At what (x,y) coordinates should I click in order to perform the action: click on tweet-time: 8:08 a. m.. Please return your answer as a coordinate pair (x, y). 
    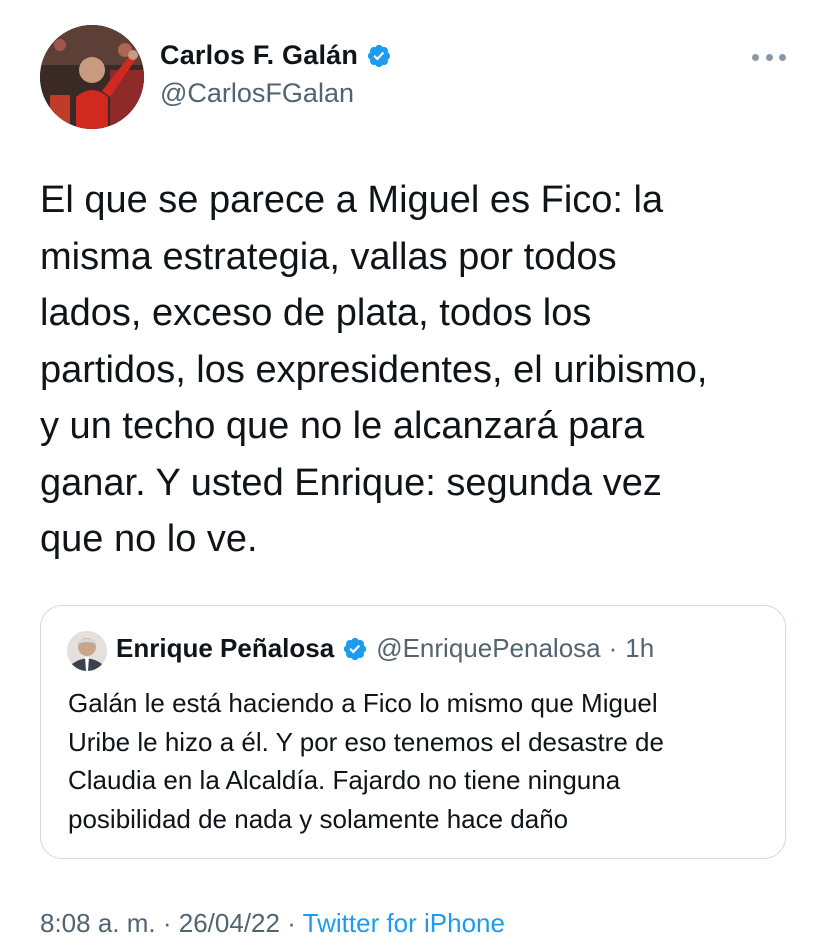
    Looking at the image, I should click on (98, 923).